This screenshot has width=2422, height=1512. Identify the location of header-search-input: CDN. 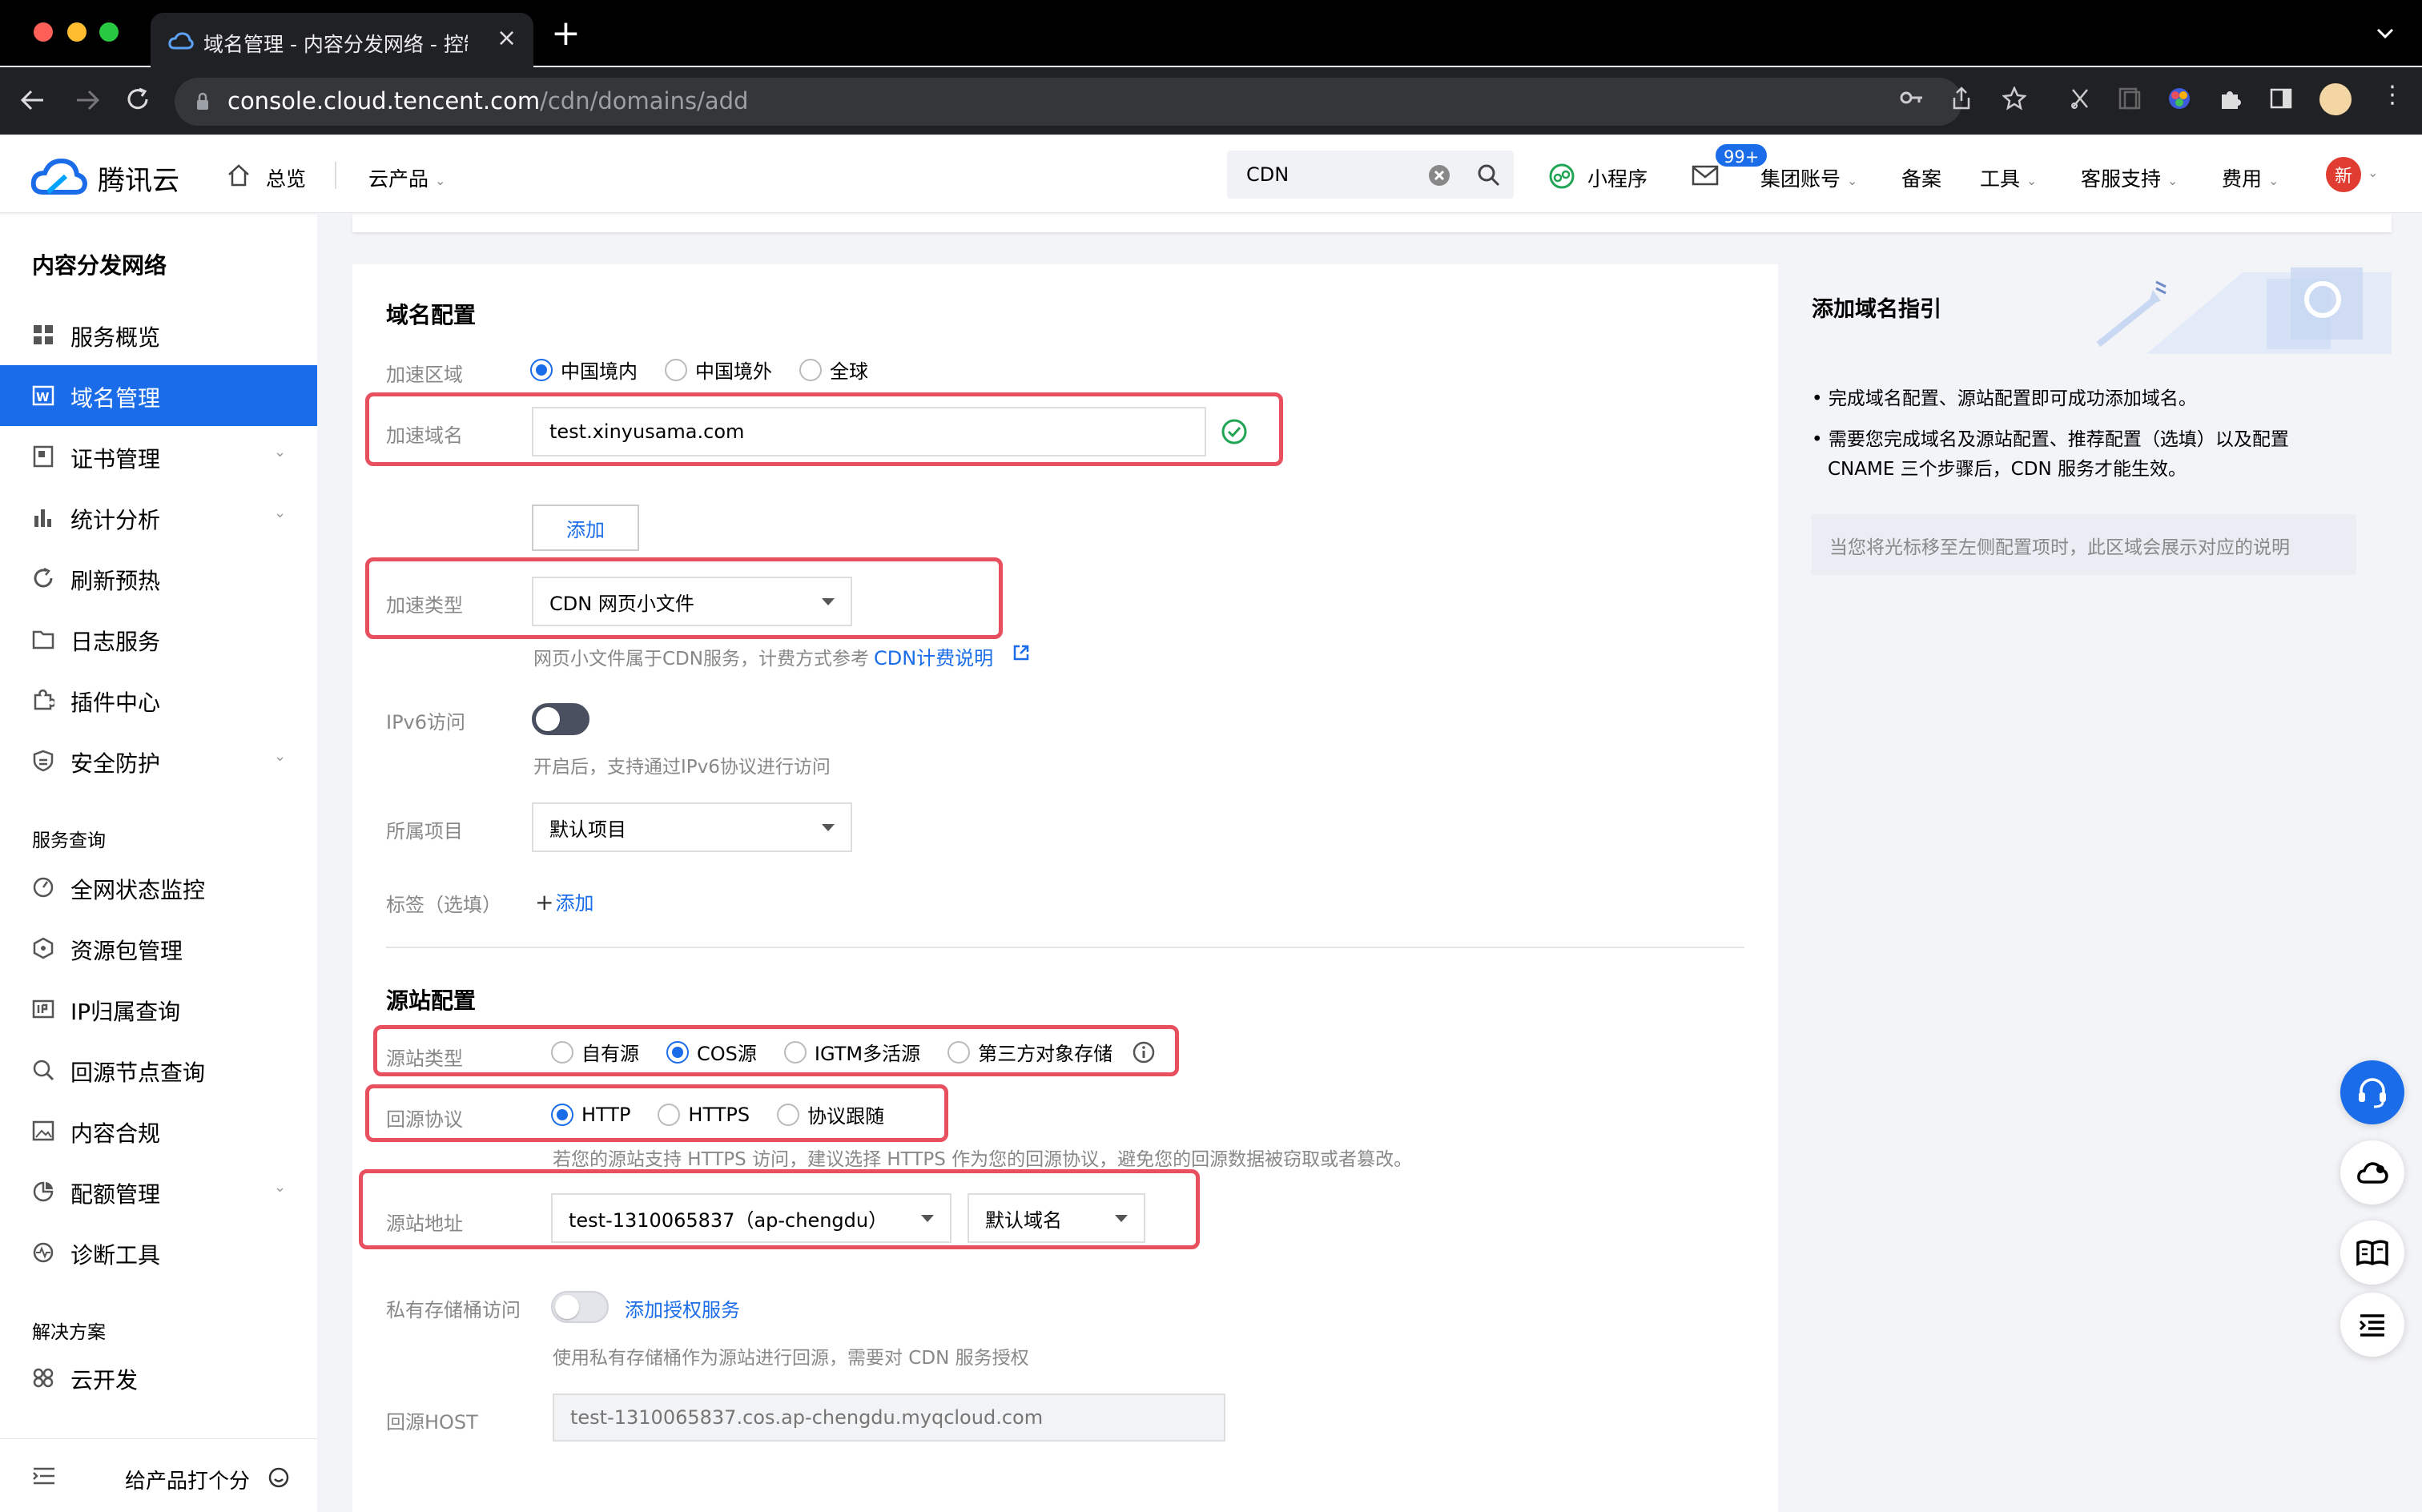
(1370, 175).